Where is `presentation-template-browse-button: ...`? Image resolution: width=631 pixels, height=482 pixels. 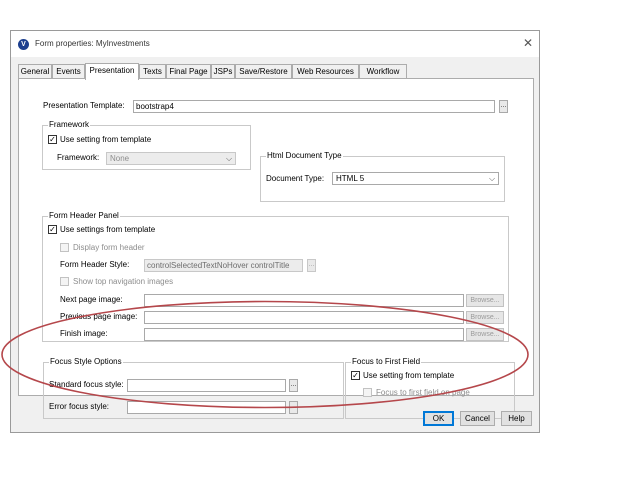
presentation-template-browse-button: ... is located at coordinates (503, 106).